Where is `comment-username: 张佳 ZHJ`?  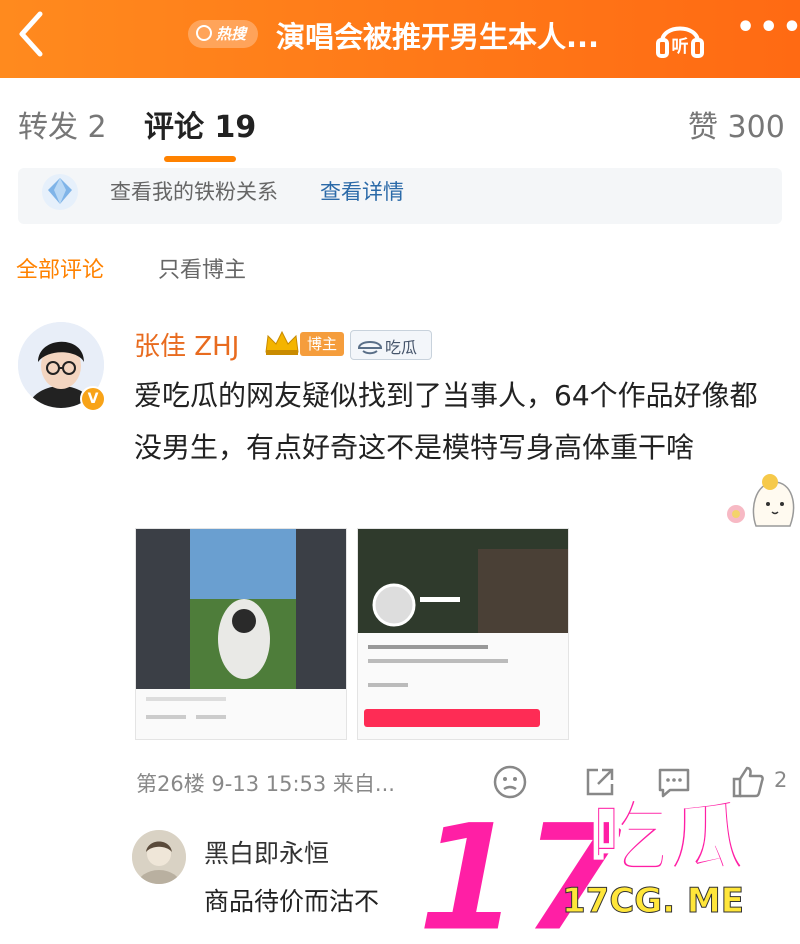
comment-username: 张佳 ZHJ is located at coordinates (186, 344).